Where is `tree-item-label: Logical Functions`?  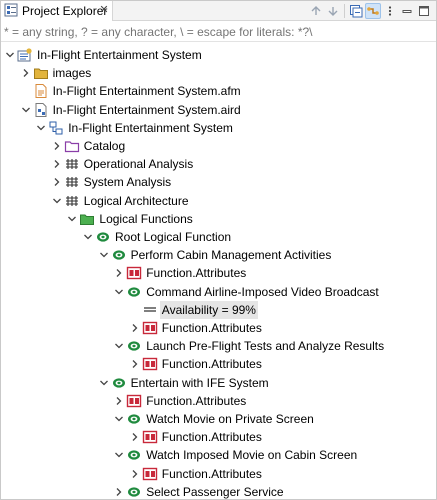
tree-item-label: Logical Functions is located at coordinates (146, 218).